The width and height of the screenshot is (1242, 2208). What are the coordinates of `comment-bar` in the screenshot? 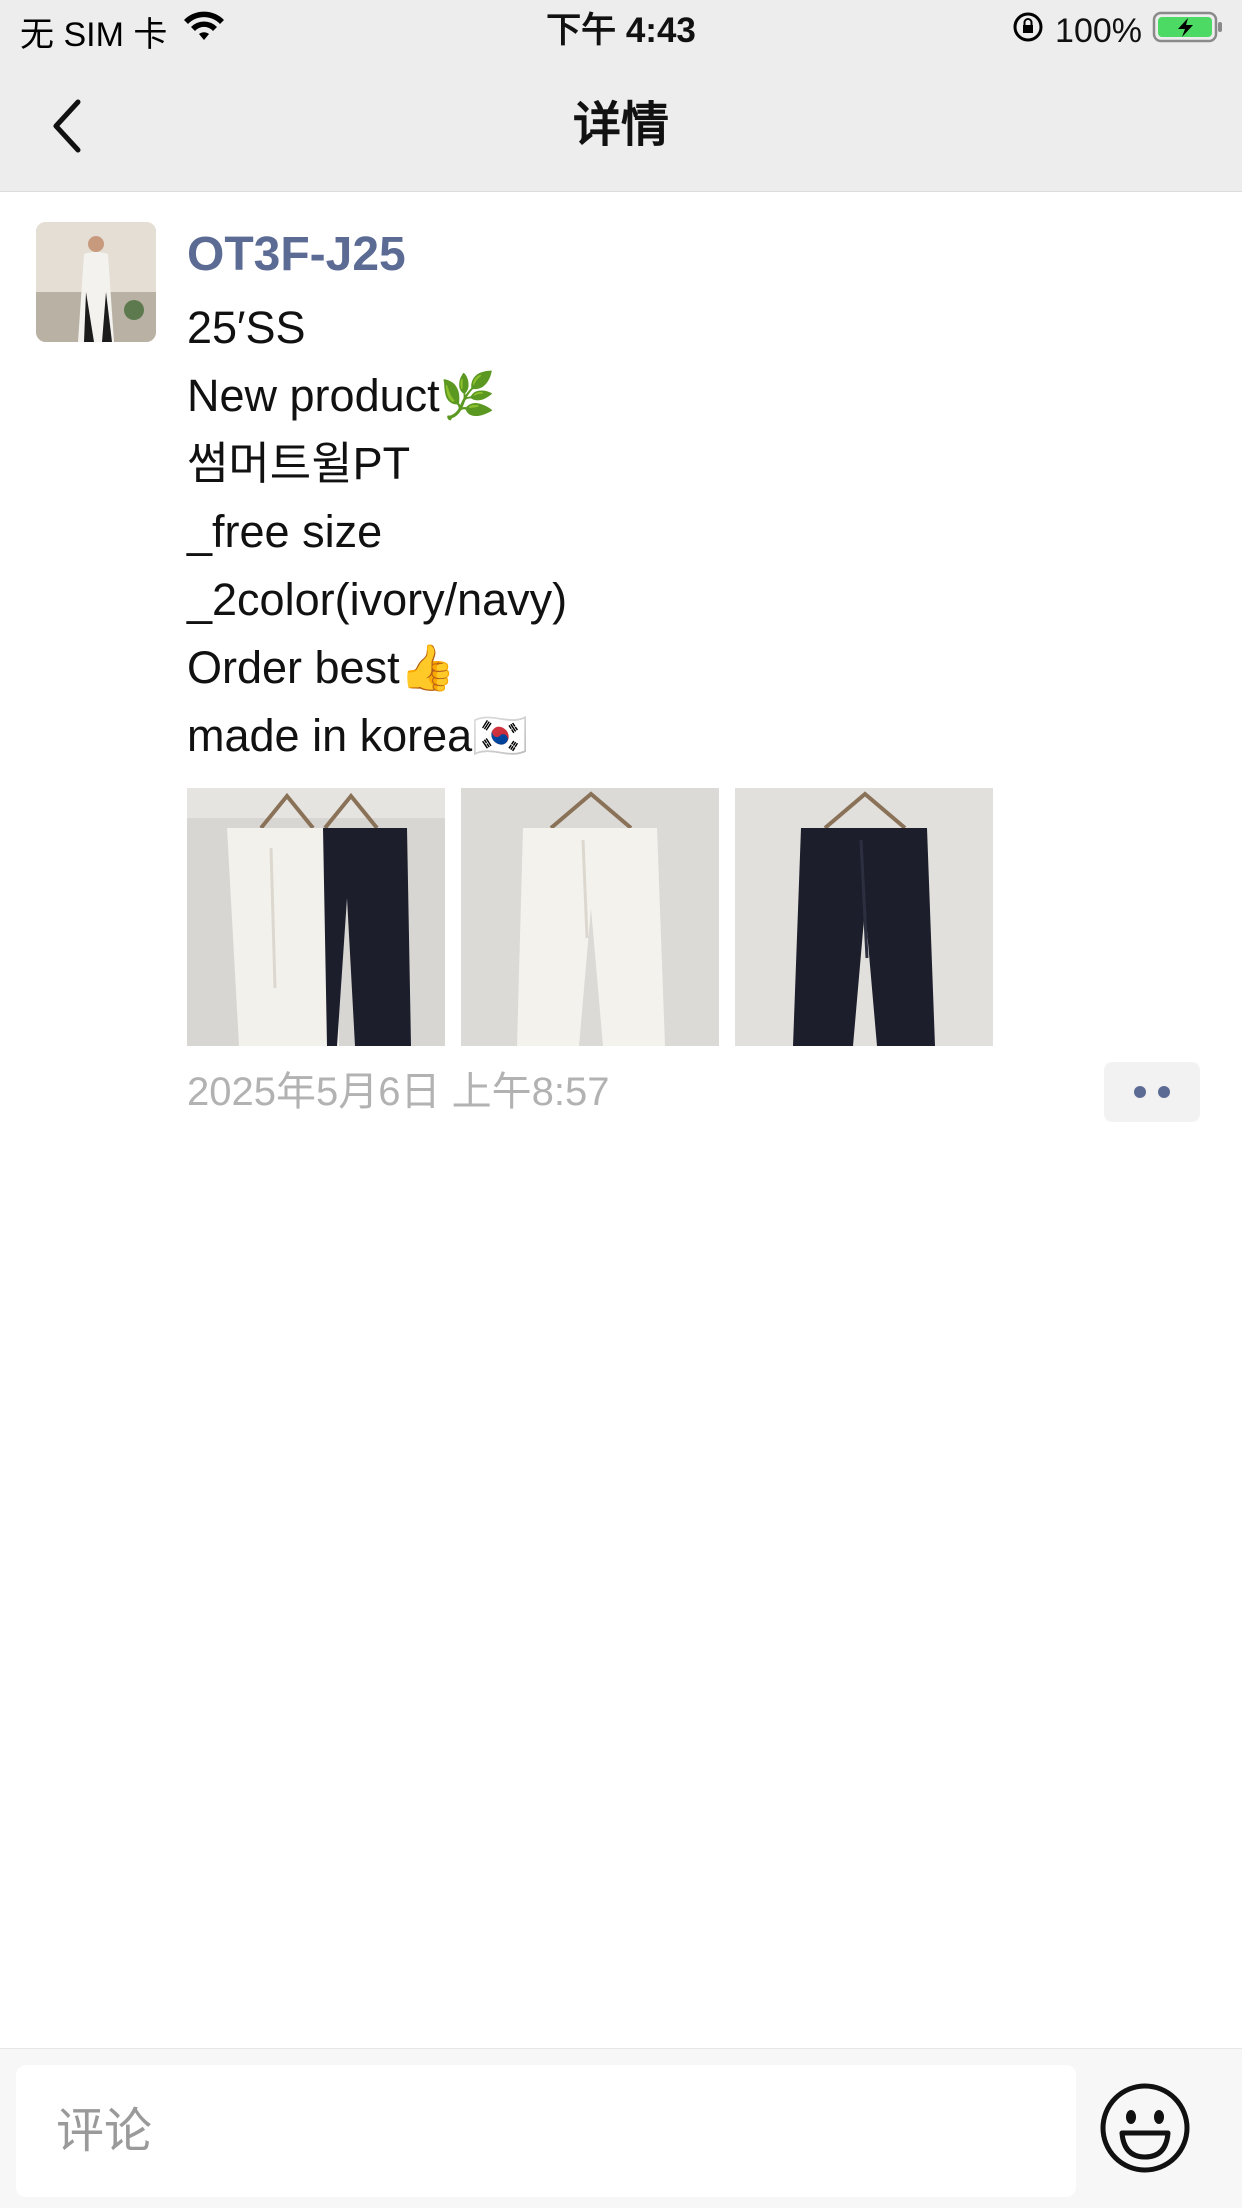 It's located at (621, 2128).